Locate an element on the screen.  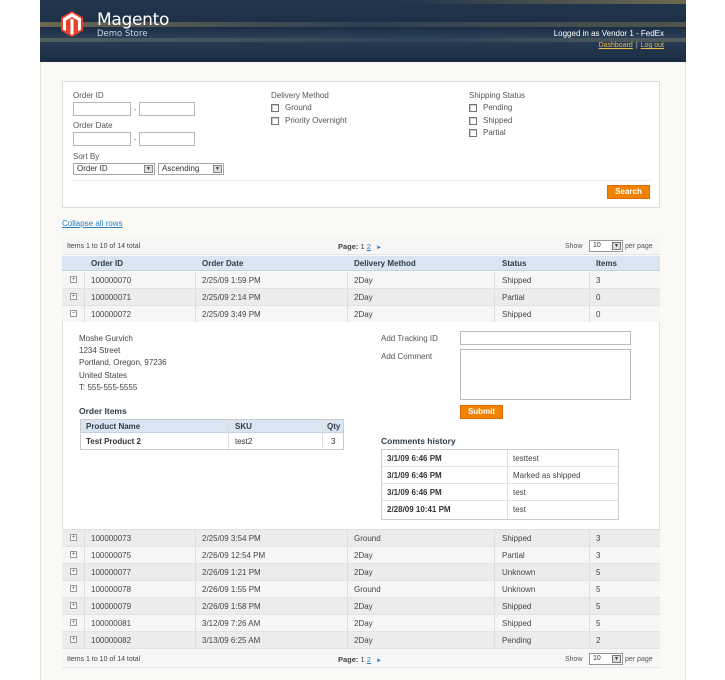
delivery-ground-checkbox: Ground is located at coordinates (291, 107).